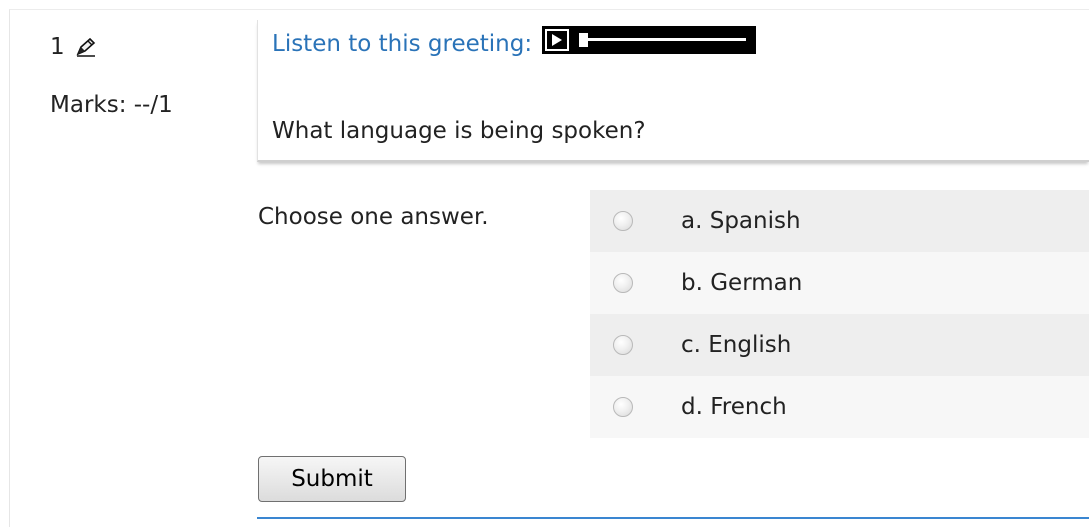  What do you see at coordinates (111, 105) in the screenshot?
I see `marks-label: Marks: --/1` at bounding box center [111, 105].